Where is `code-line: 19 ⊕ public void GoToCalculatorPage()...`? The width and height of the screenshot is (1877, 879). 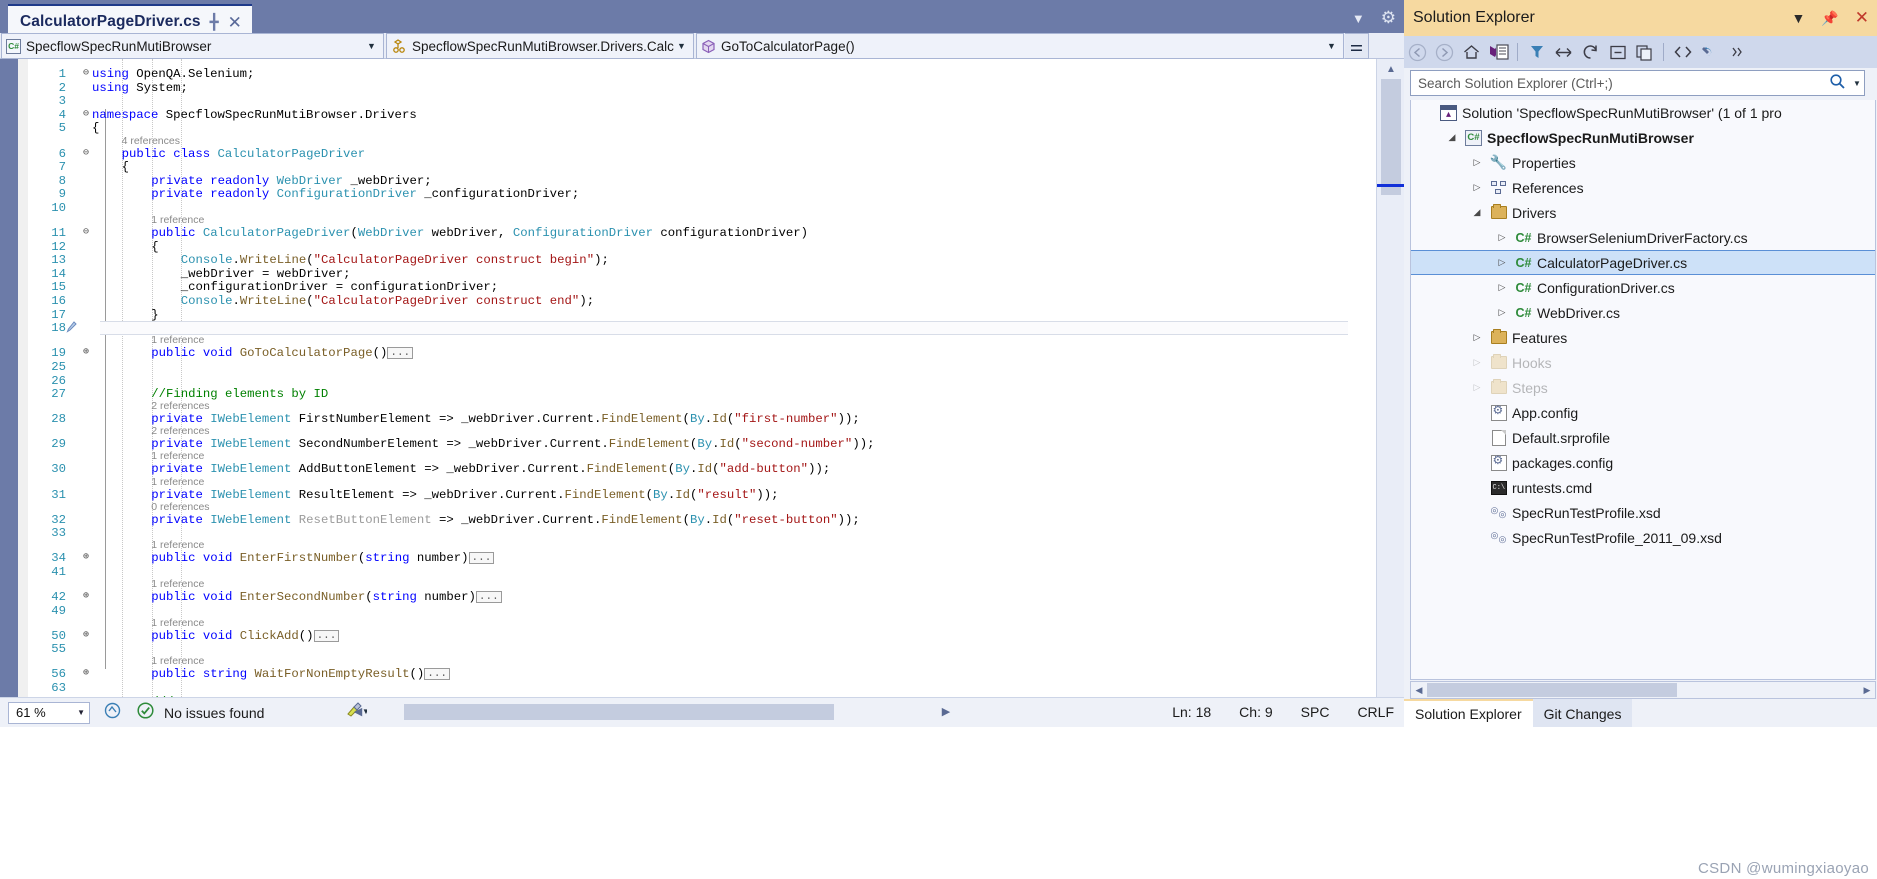
code-line: 19 ⊕ public void GoToCalculatorPage()... is located at coordinates (688, 353).